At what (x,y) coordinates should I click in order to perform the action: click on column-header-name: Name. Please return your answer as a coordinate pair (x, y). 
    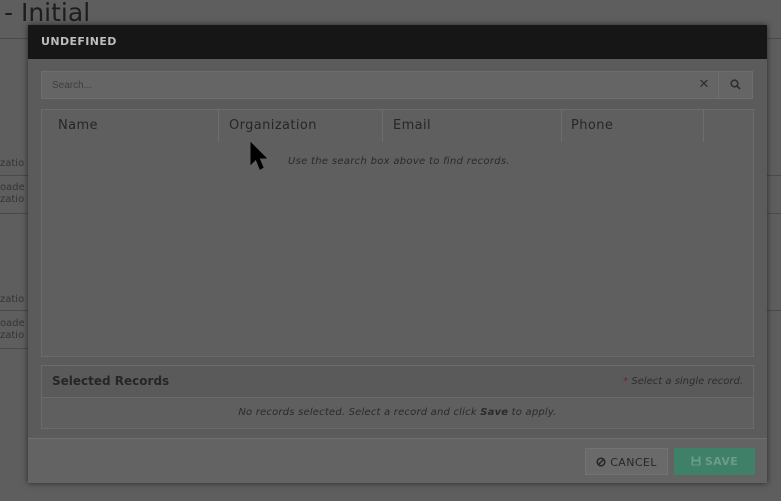
    Looking at the image, I should click on (130, 126).